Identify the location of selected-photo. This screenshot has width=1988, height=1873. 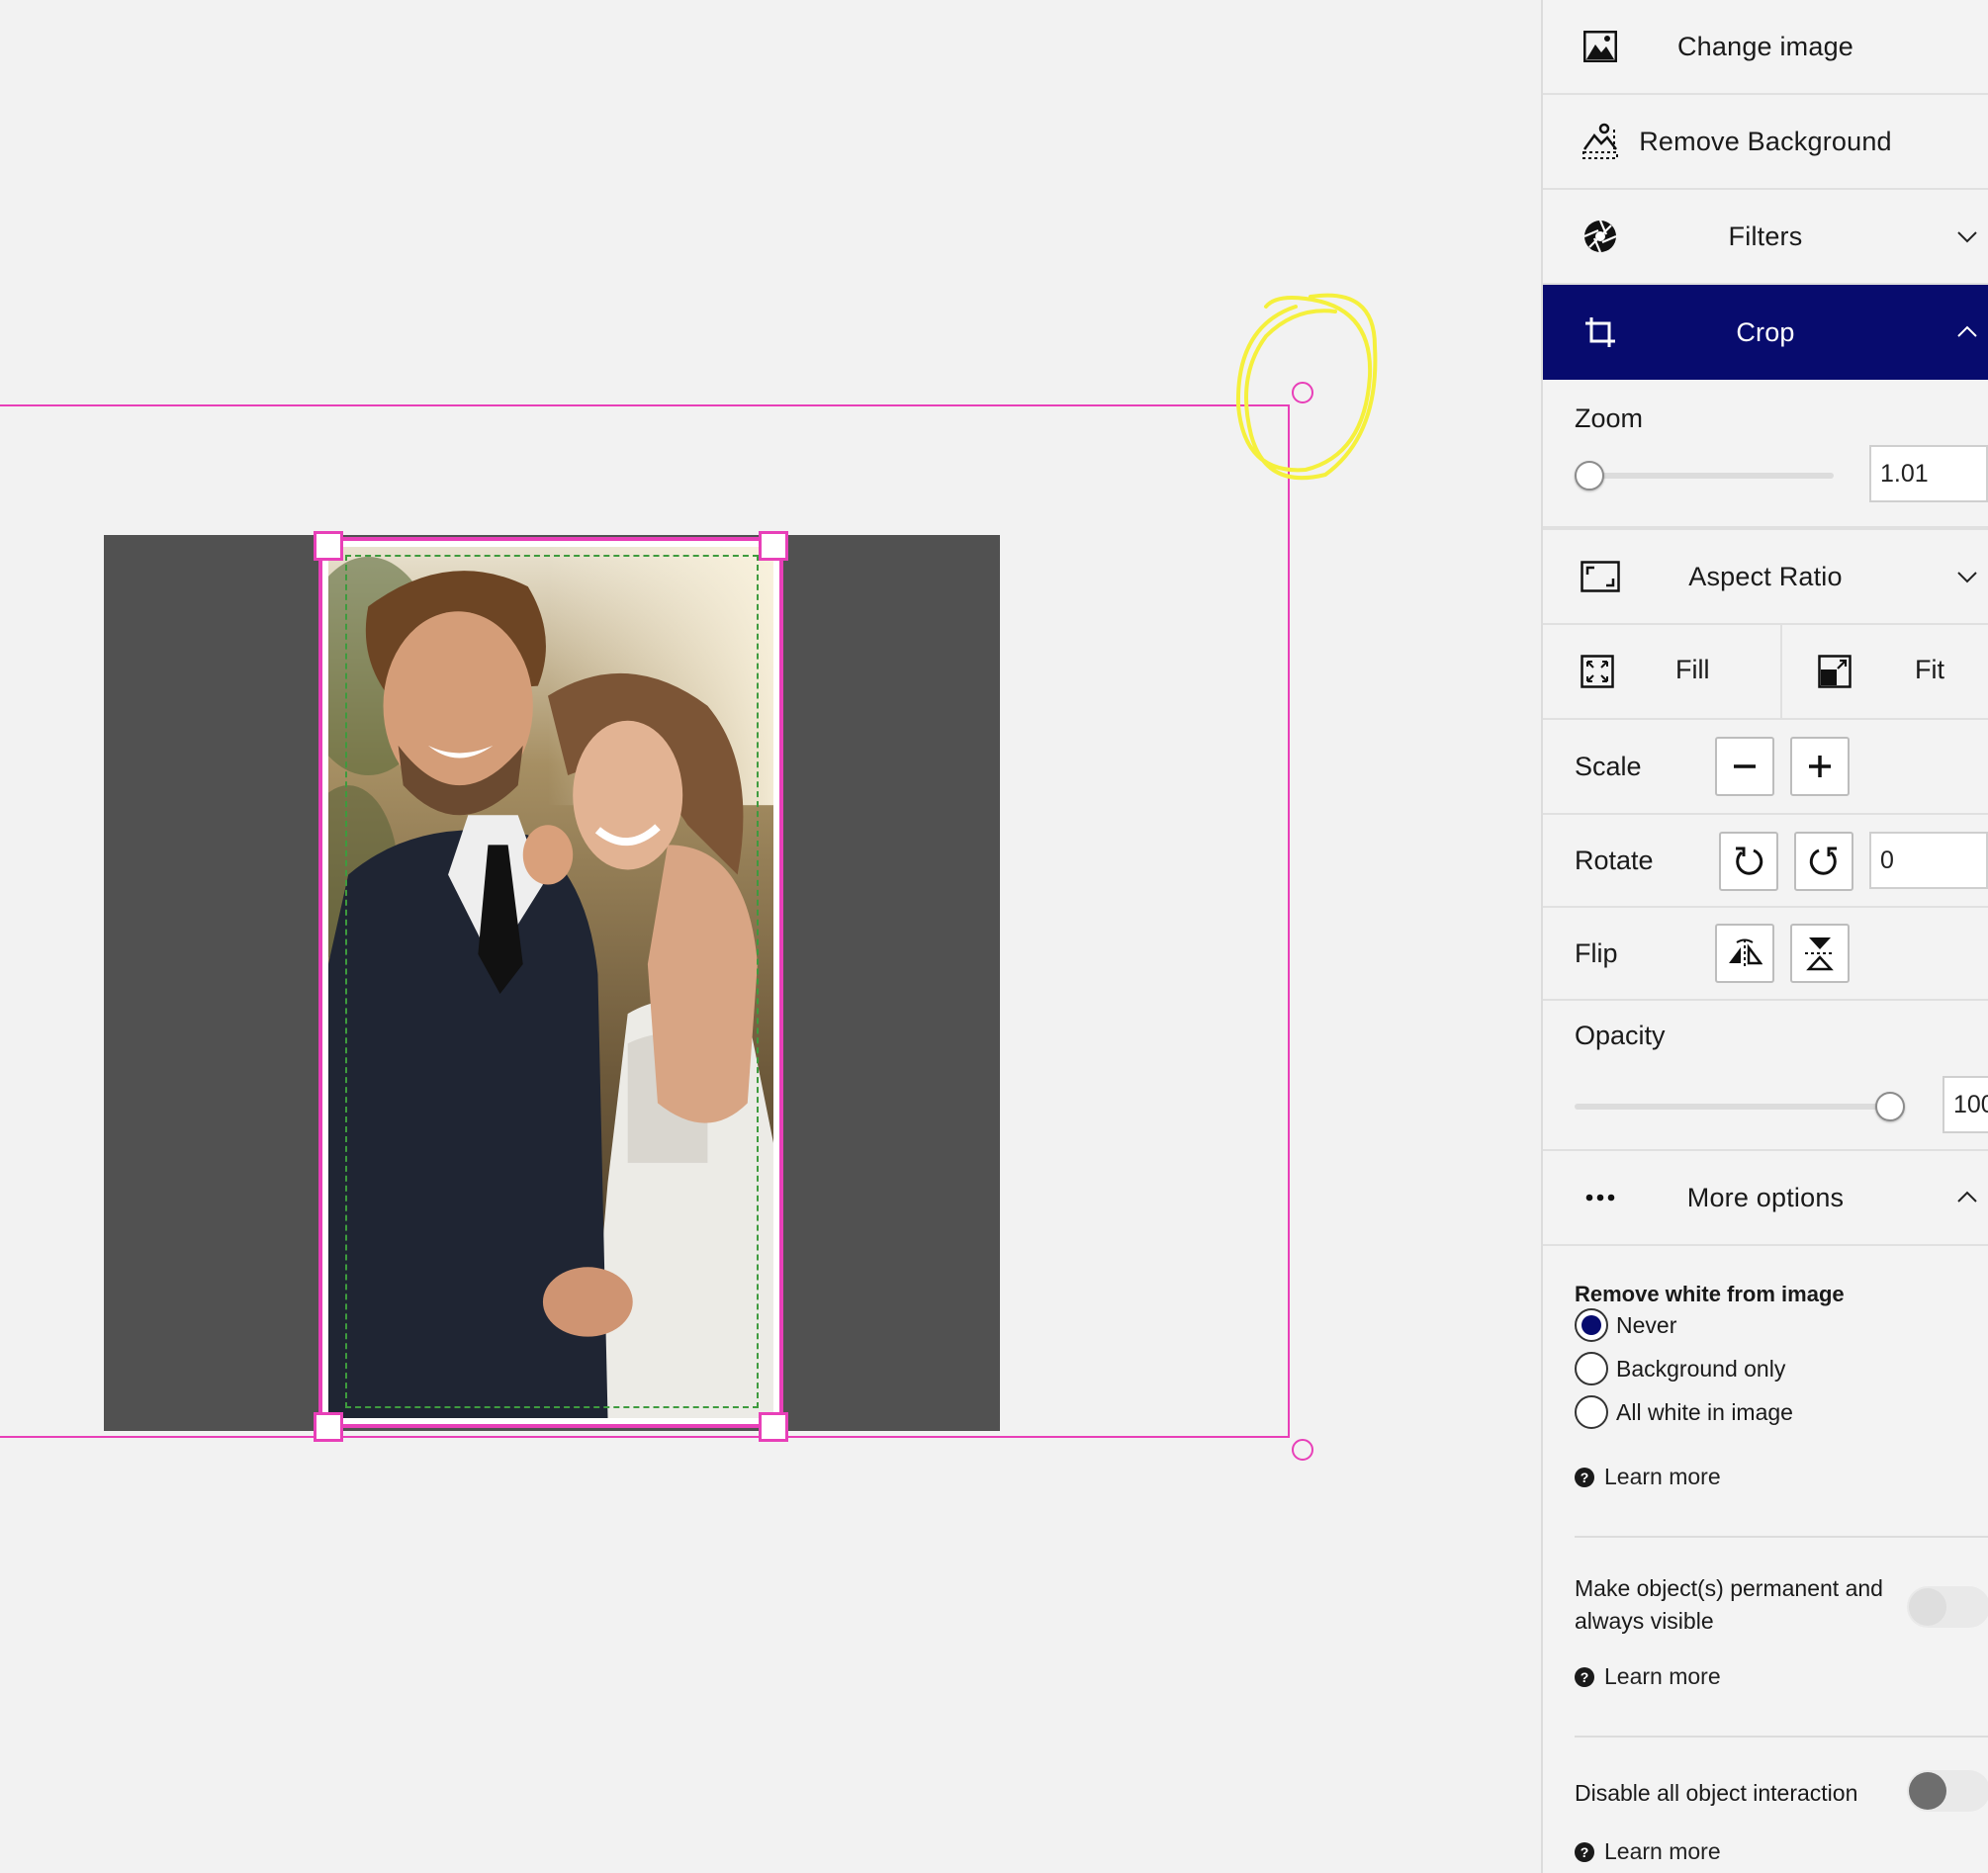
(550, 982).